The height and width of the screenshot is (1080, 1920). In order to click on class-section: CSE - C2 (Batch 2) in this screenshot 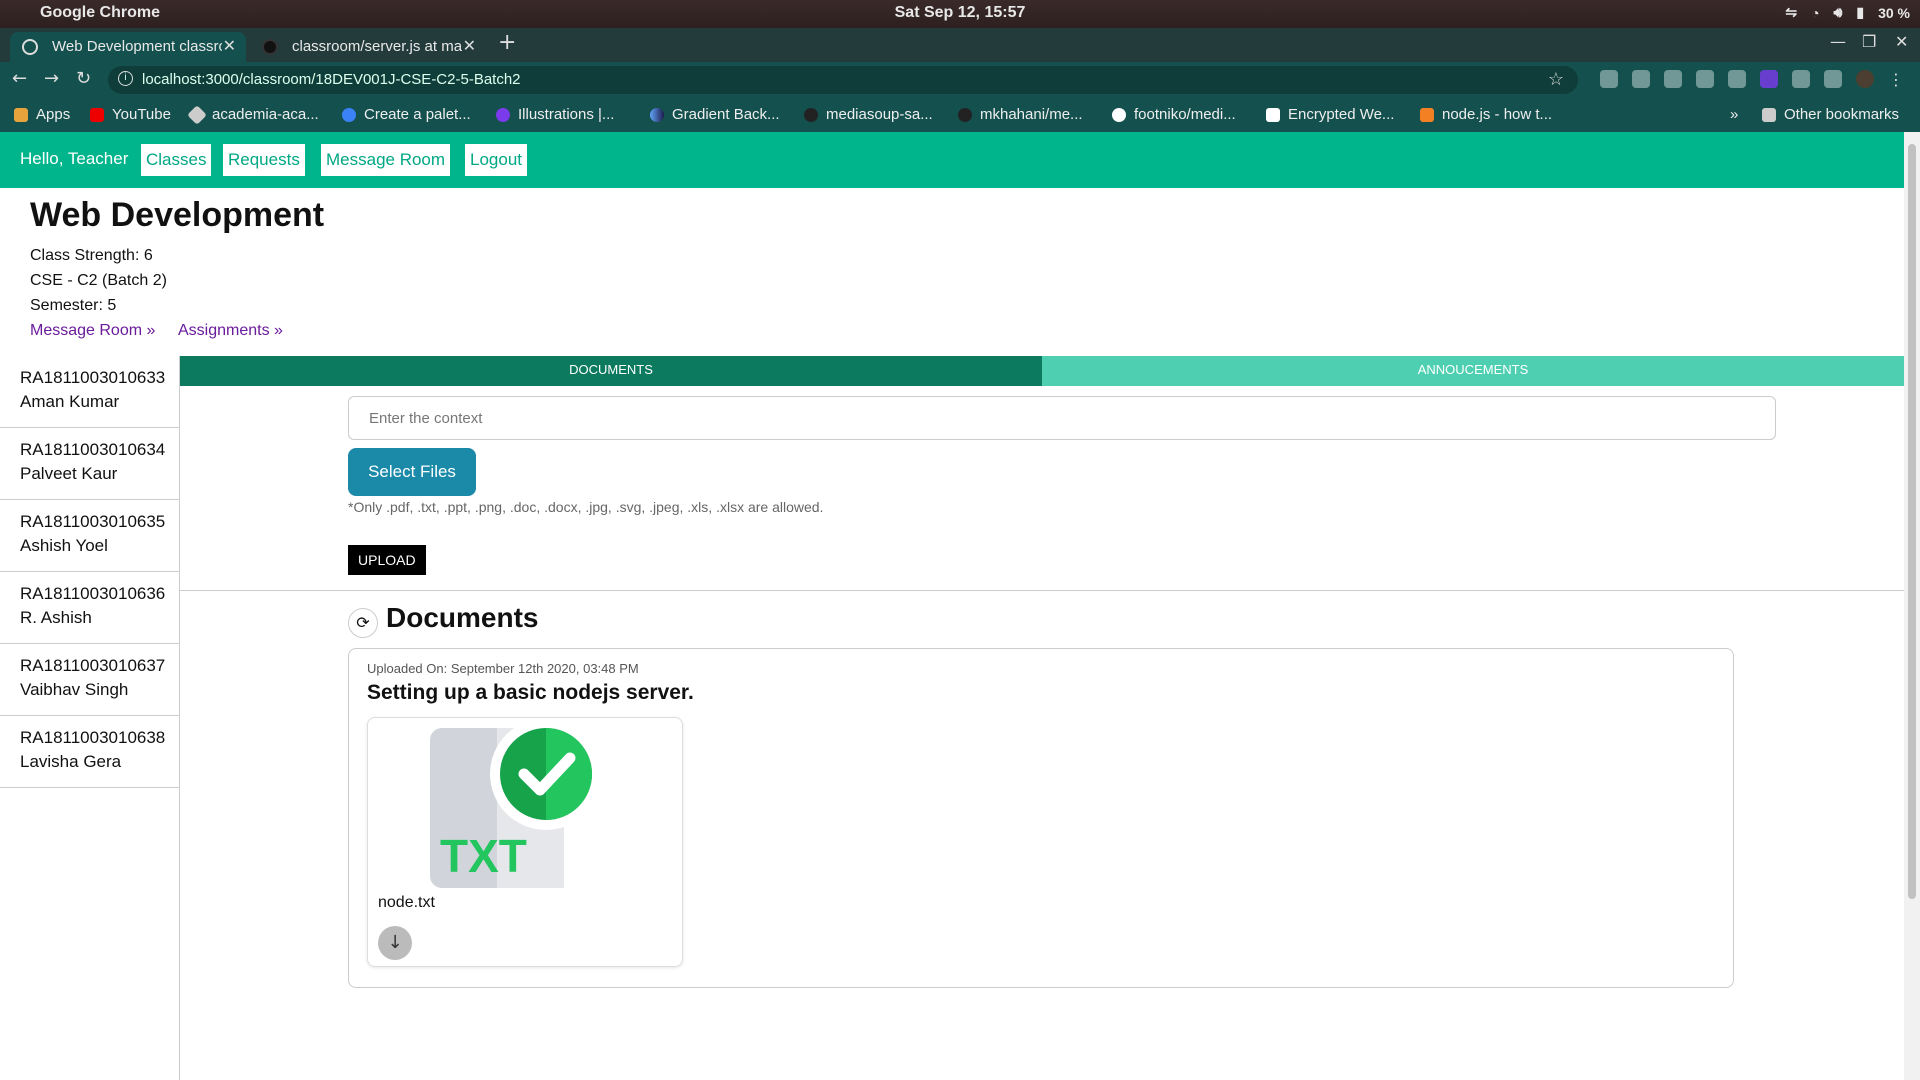, I will do `click(98, 280)`.